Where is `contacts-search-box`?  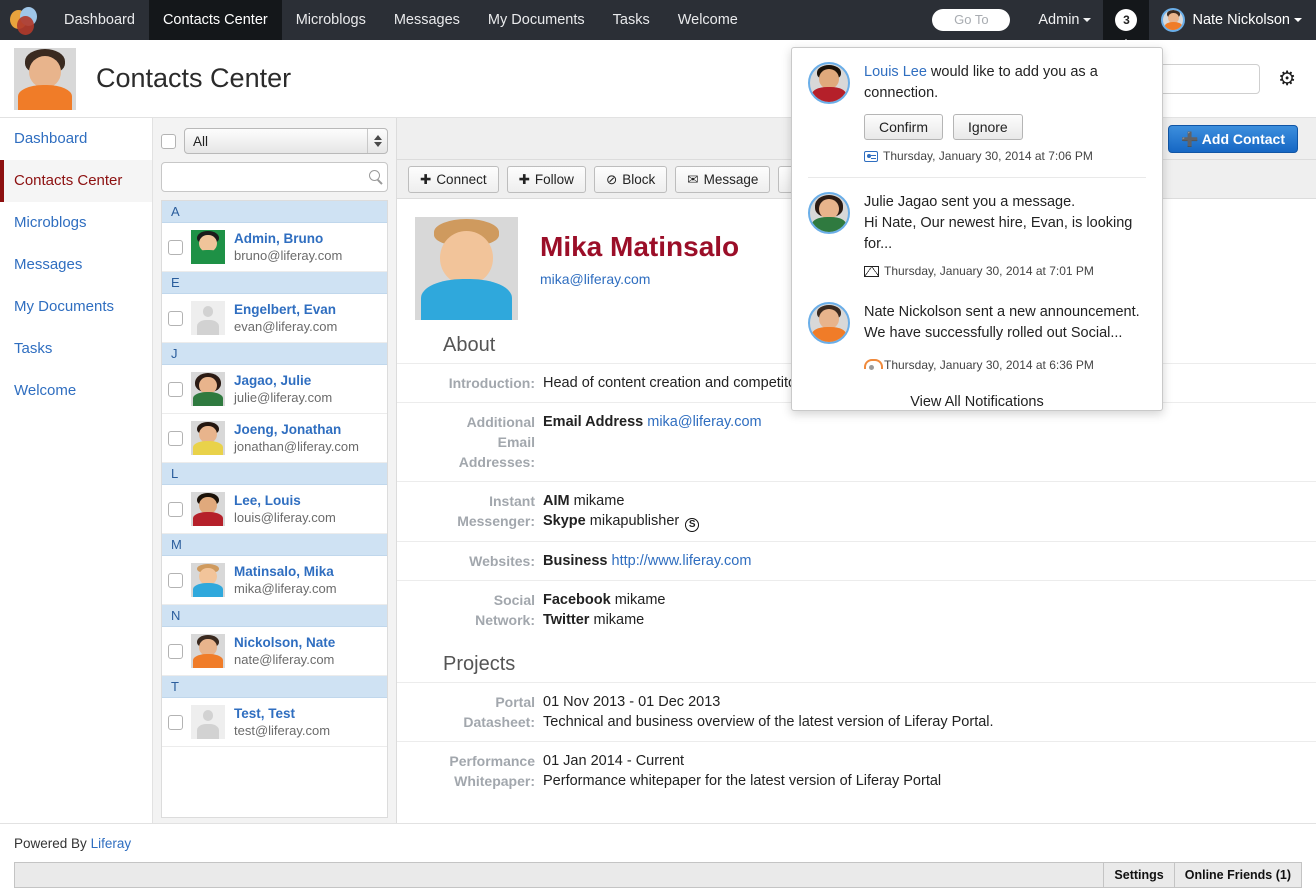
contacts-search-box is located at coordinates (274, 177).